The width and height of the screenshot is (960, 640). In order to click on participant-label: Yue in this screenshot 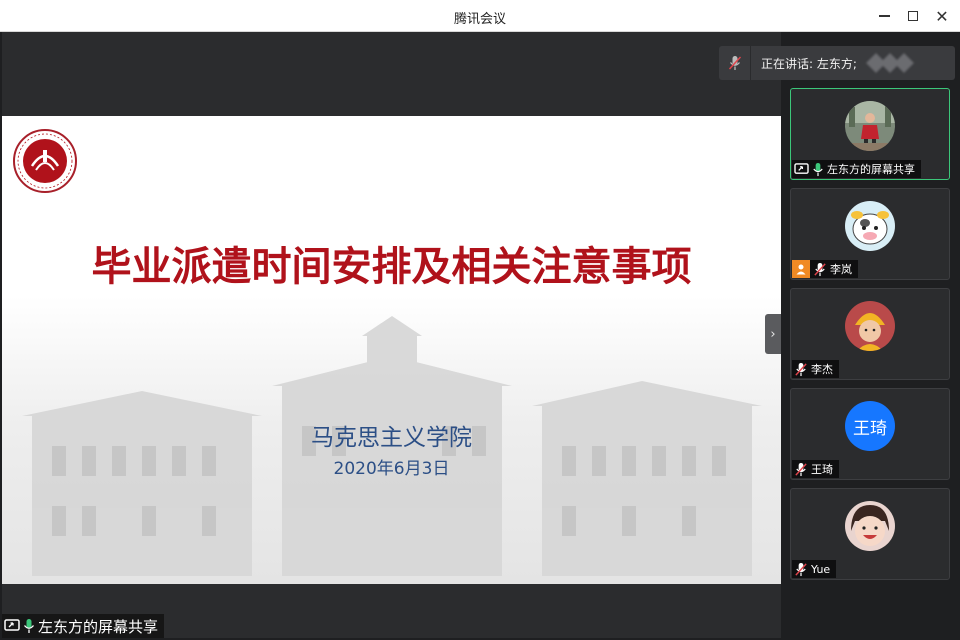, I will do `click(814, 569)`.